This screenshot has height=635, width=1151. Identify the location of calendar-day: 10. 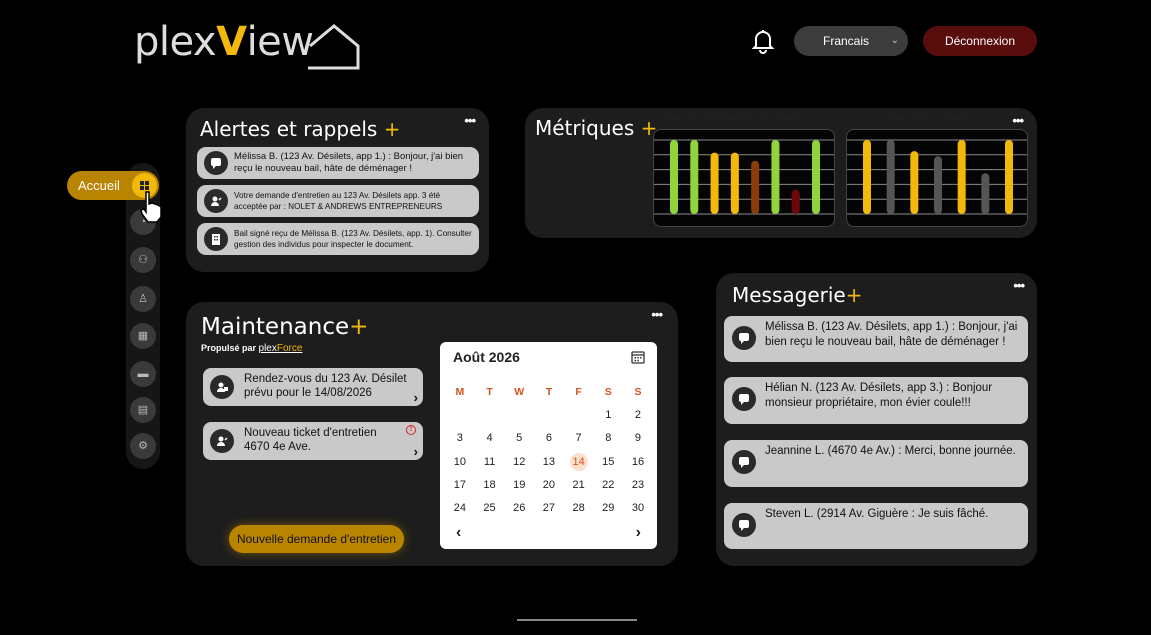
(460, 462).